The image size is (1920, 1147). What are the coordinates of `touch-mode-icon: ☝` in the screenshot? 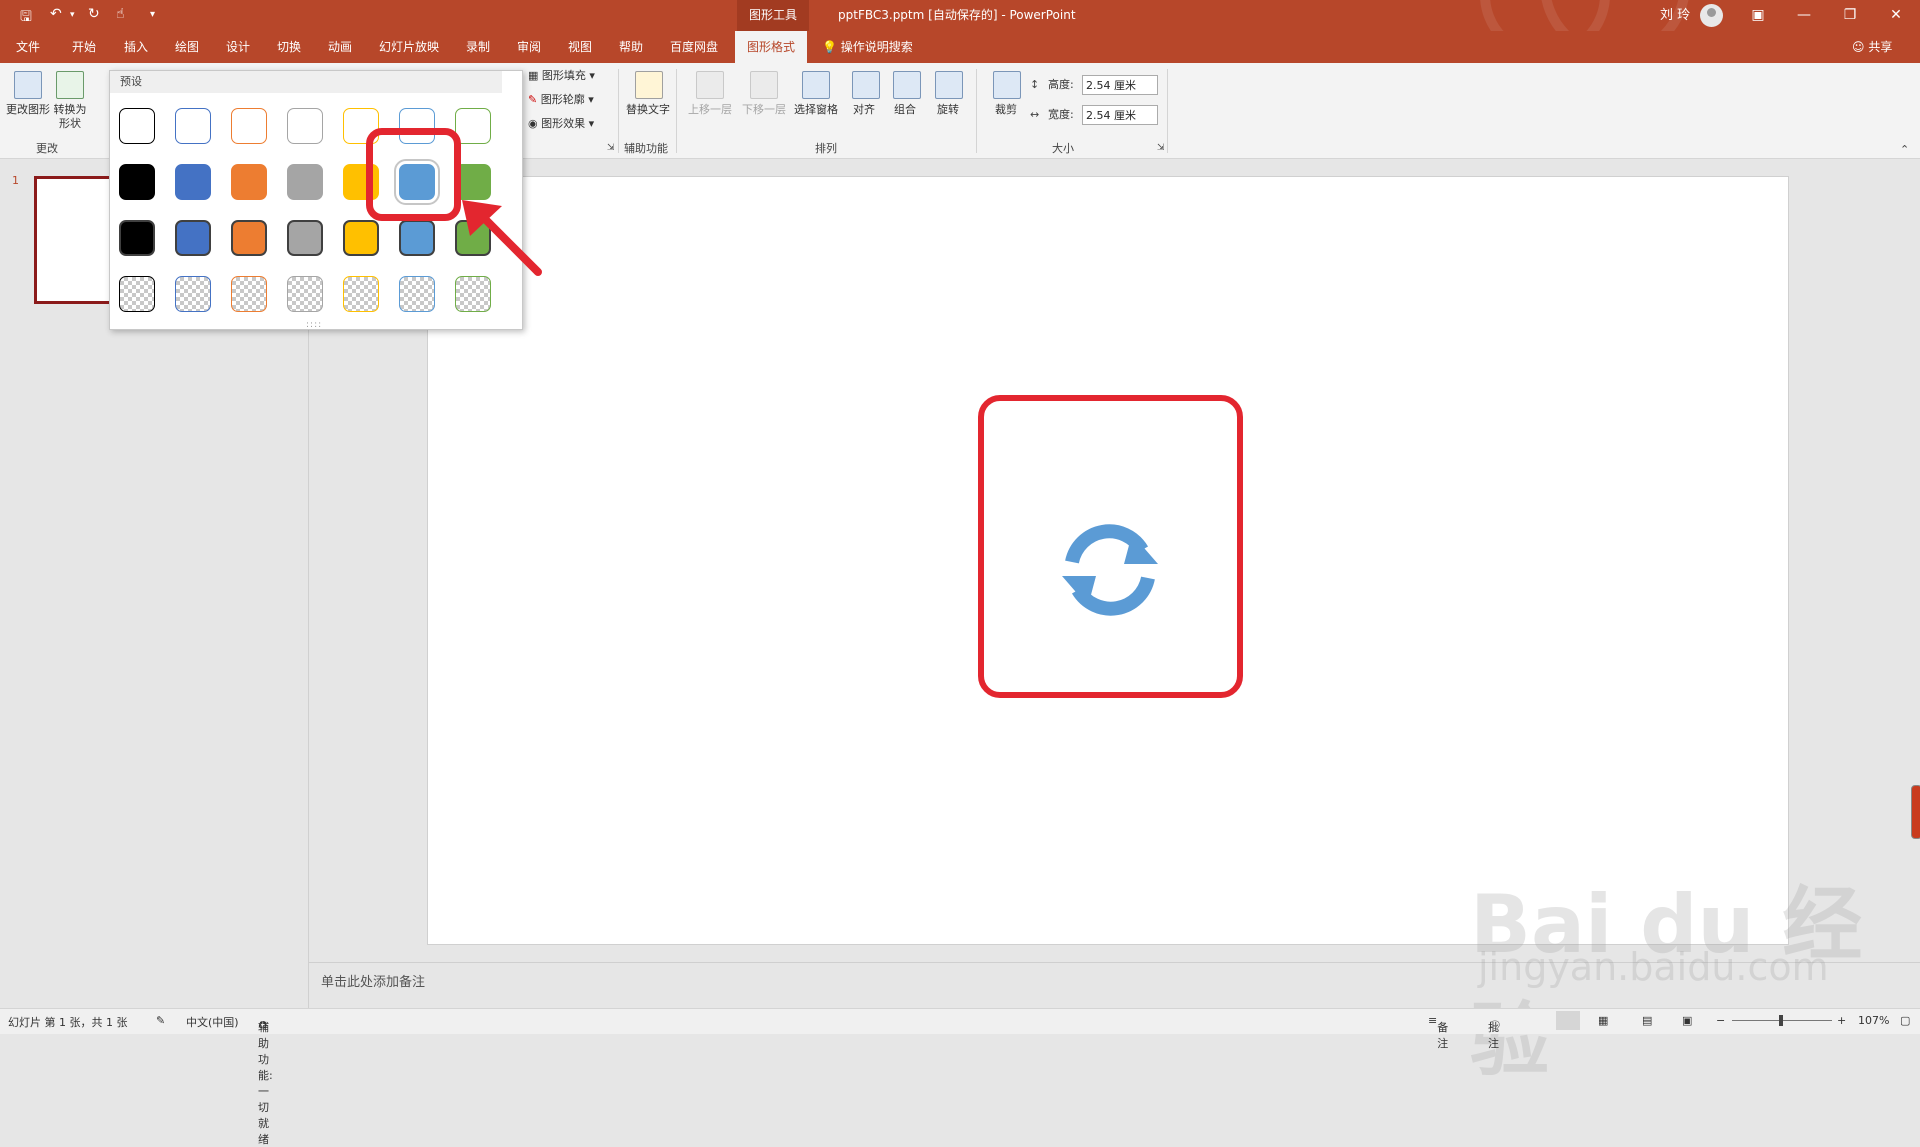 It's located at (120, 14).